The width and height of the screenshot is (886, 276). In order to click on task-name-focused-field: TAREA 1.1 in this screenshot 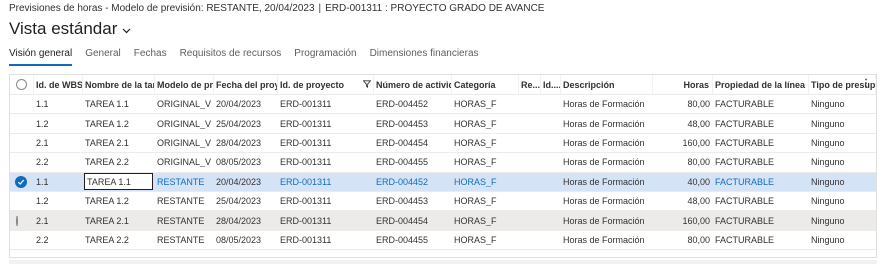, I will do `click(118, 182)`.